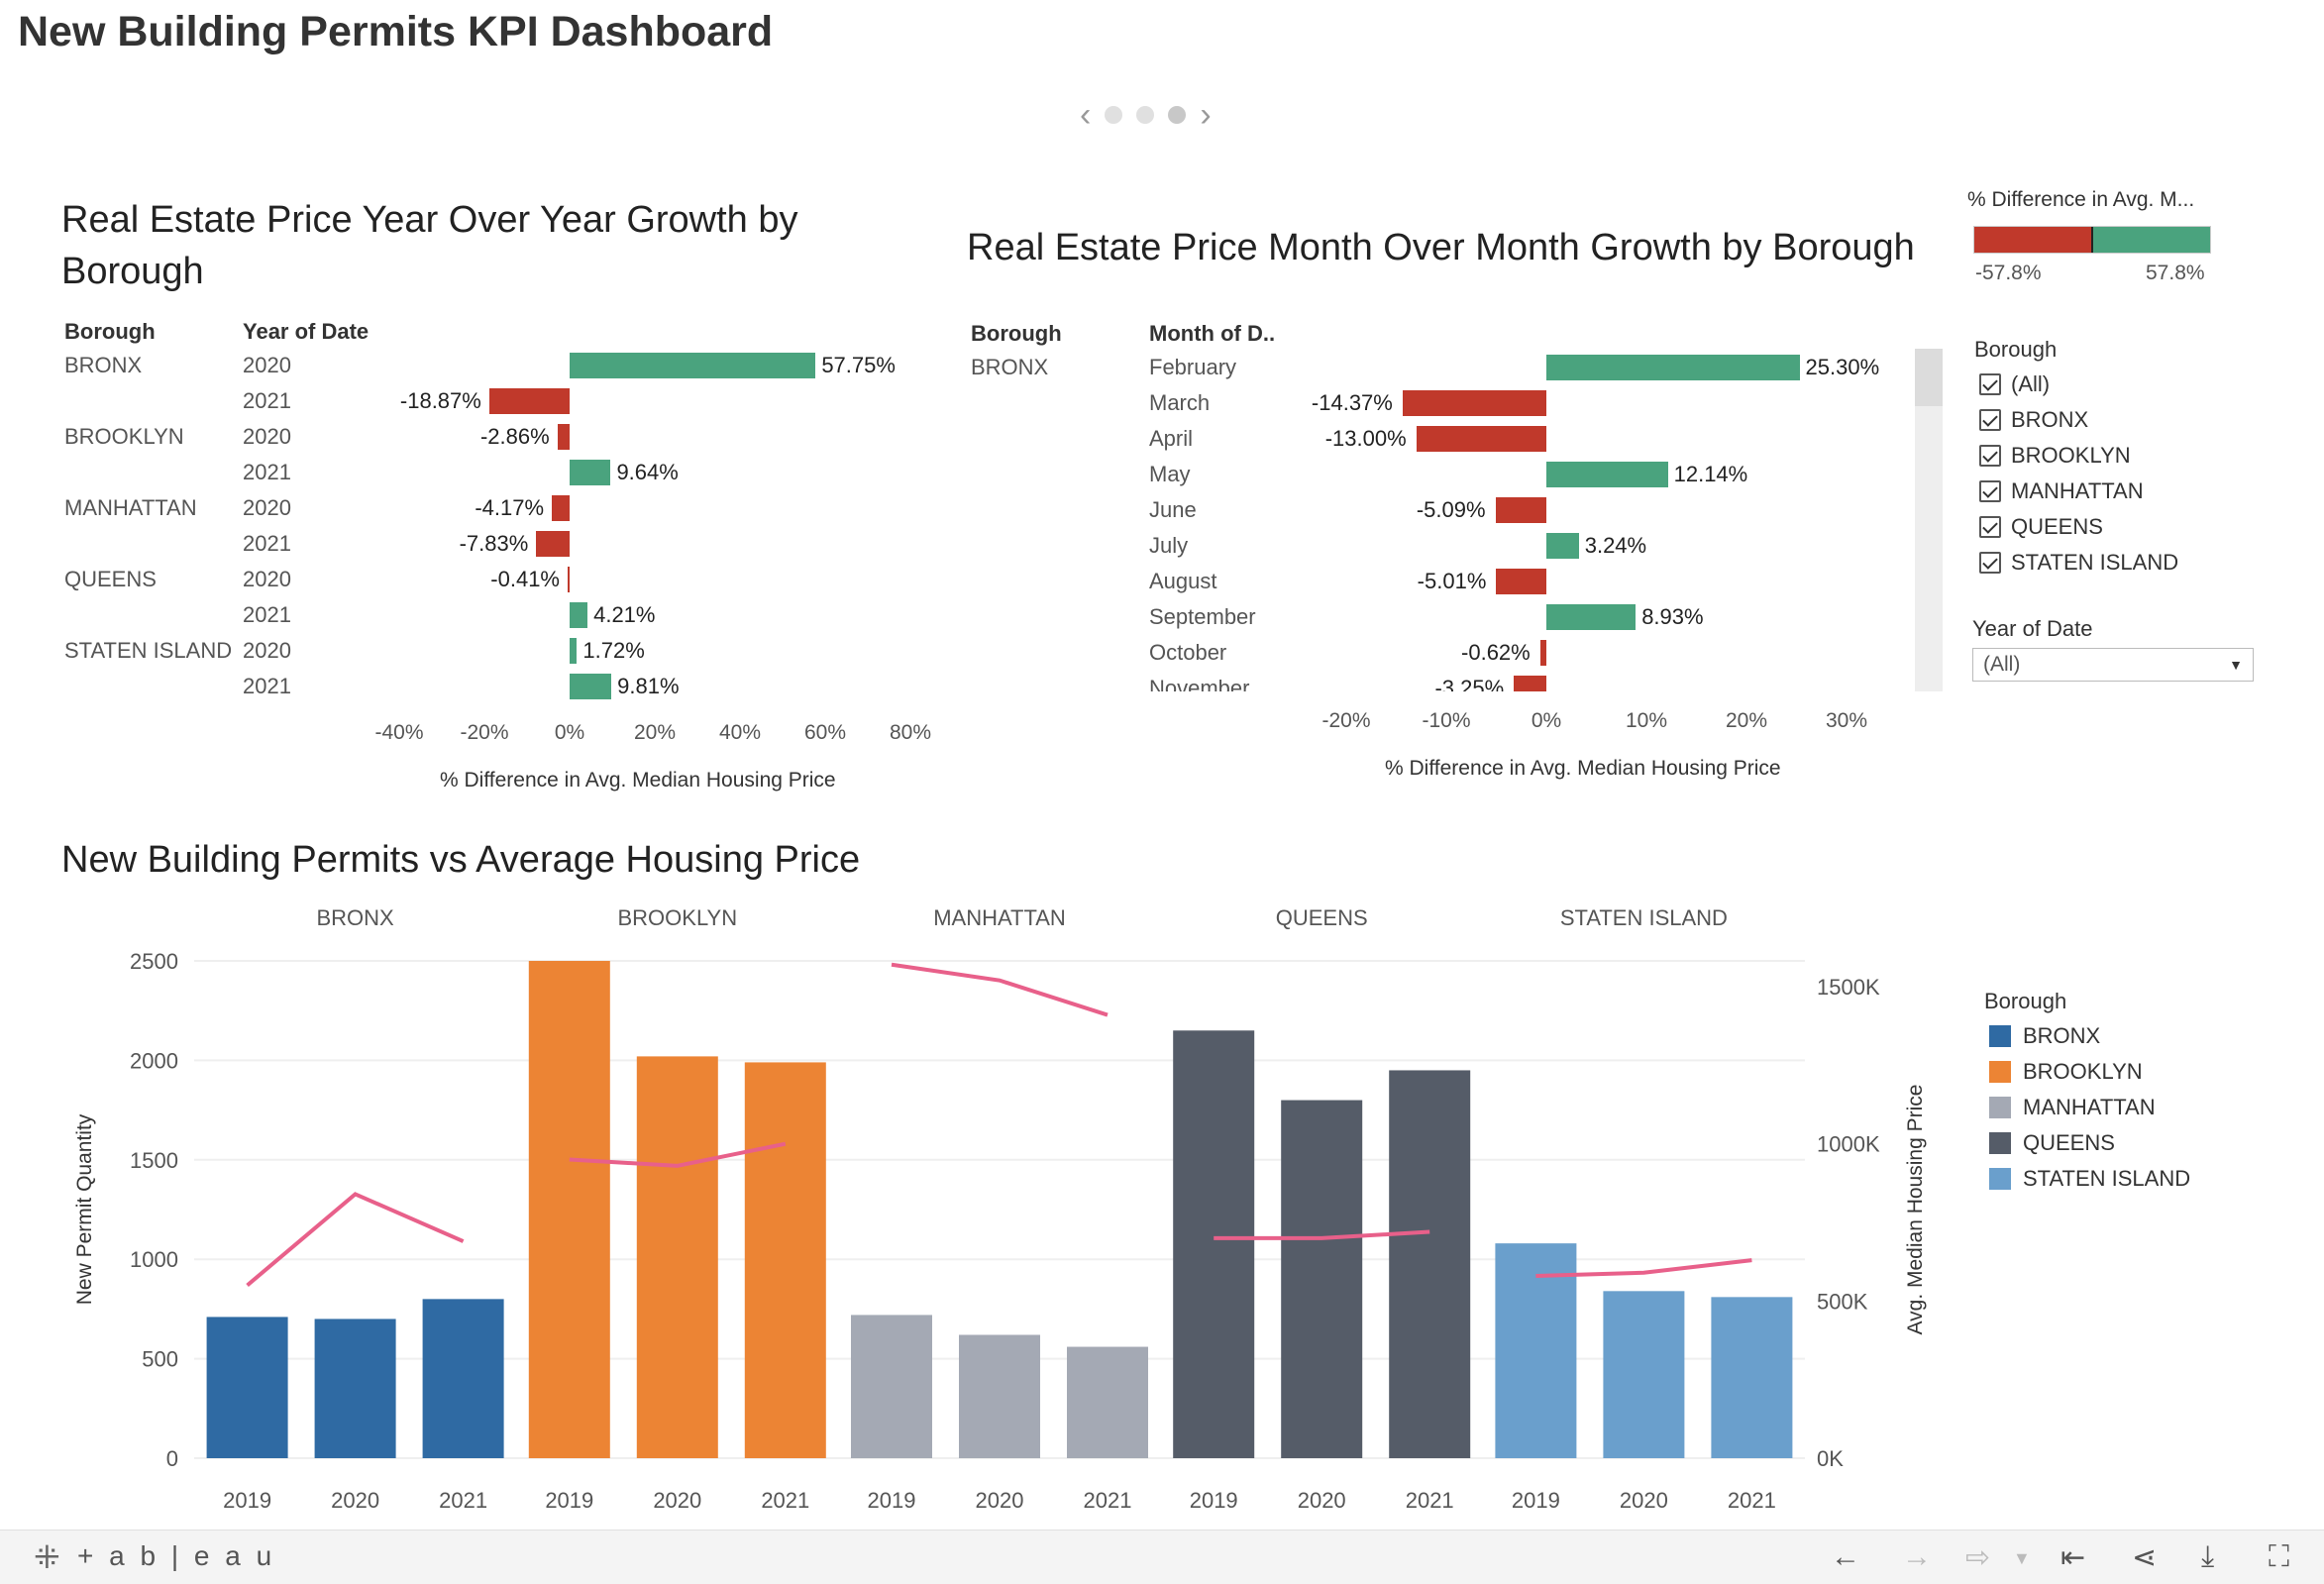 The width and height of the screenshot is (2324, 1584). I want to click on y-right-tick: 0K, so click(1830, 1458).